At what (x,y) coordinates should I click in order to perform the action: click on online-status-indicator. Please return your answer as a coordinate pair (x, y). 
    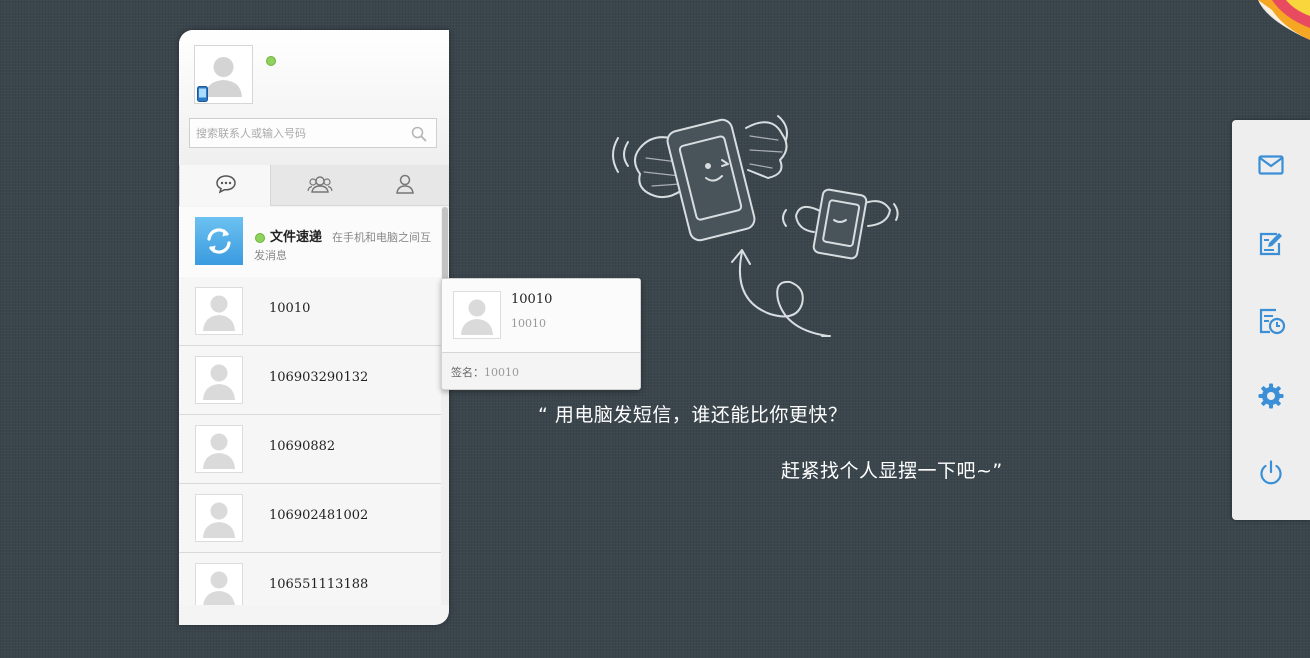
    Looking at the image, I should click on (271, 61).